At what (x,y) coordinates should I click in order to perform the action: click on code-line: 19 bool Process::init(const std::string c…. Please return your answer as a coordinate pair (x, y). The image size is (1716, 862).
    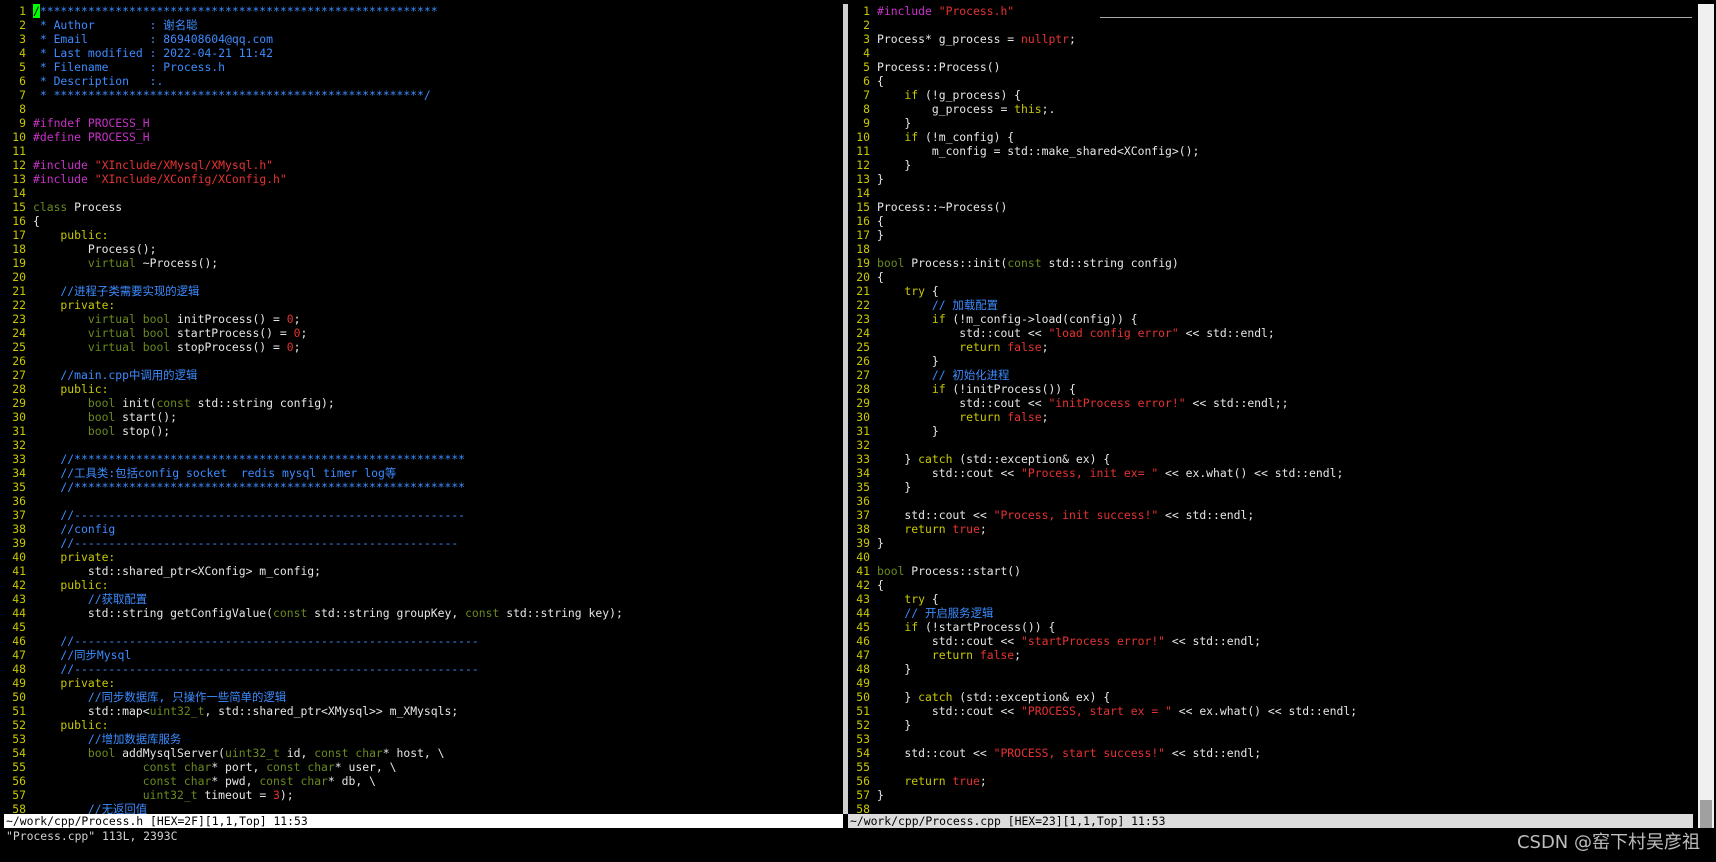
    Looking at the image, I should click on (1270, 263).